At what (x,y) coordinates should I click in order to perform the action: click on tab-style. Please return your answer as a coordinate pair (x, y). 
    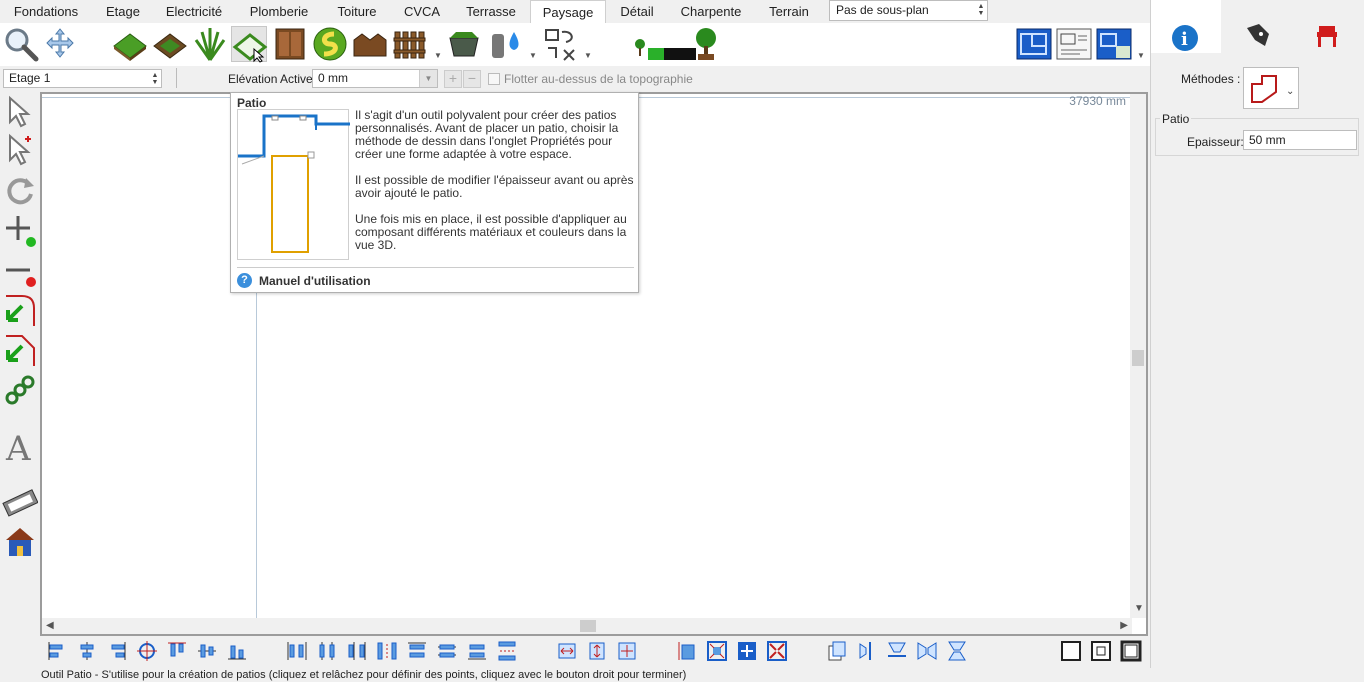
    Looking at the image, I should click on (1256, 26).